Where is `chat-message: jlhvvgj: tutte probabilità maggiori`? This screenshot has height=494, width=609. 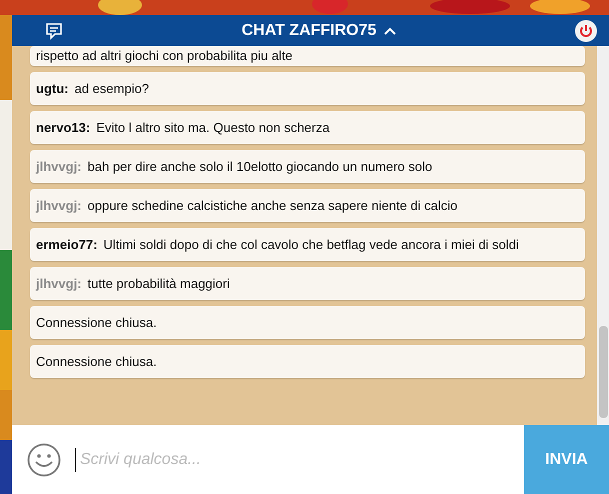
chat-message: jlhvvgj: tutte probabilità maggiori is located at coordinates (307, 283).